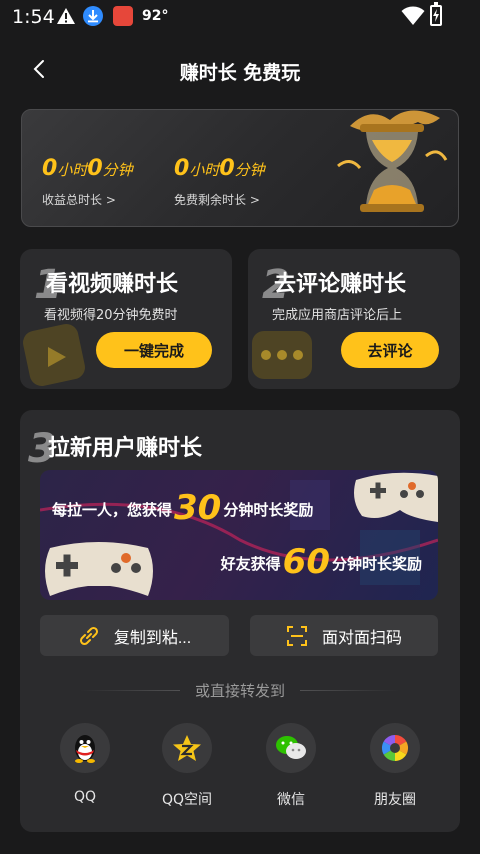  I want to click on go-review-button: 去评论, so click(390, 350).